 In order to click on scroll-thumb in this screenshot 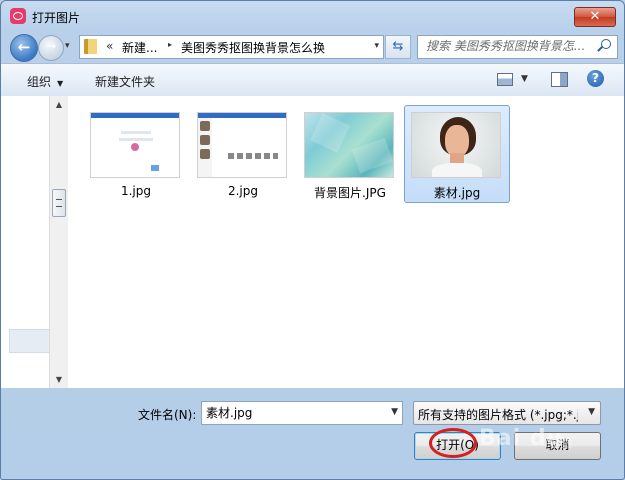, I will do `click(59, 203)`.